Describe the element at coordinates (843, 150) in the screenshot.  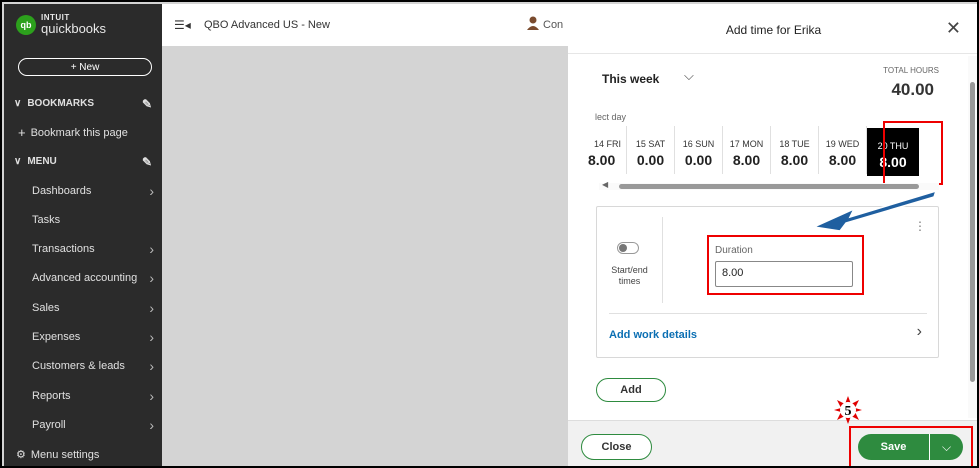
I see `day-cell: 19 WED 8.00` at that location.